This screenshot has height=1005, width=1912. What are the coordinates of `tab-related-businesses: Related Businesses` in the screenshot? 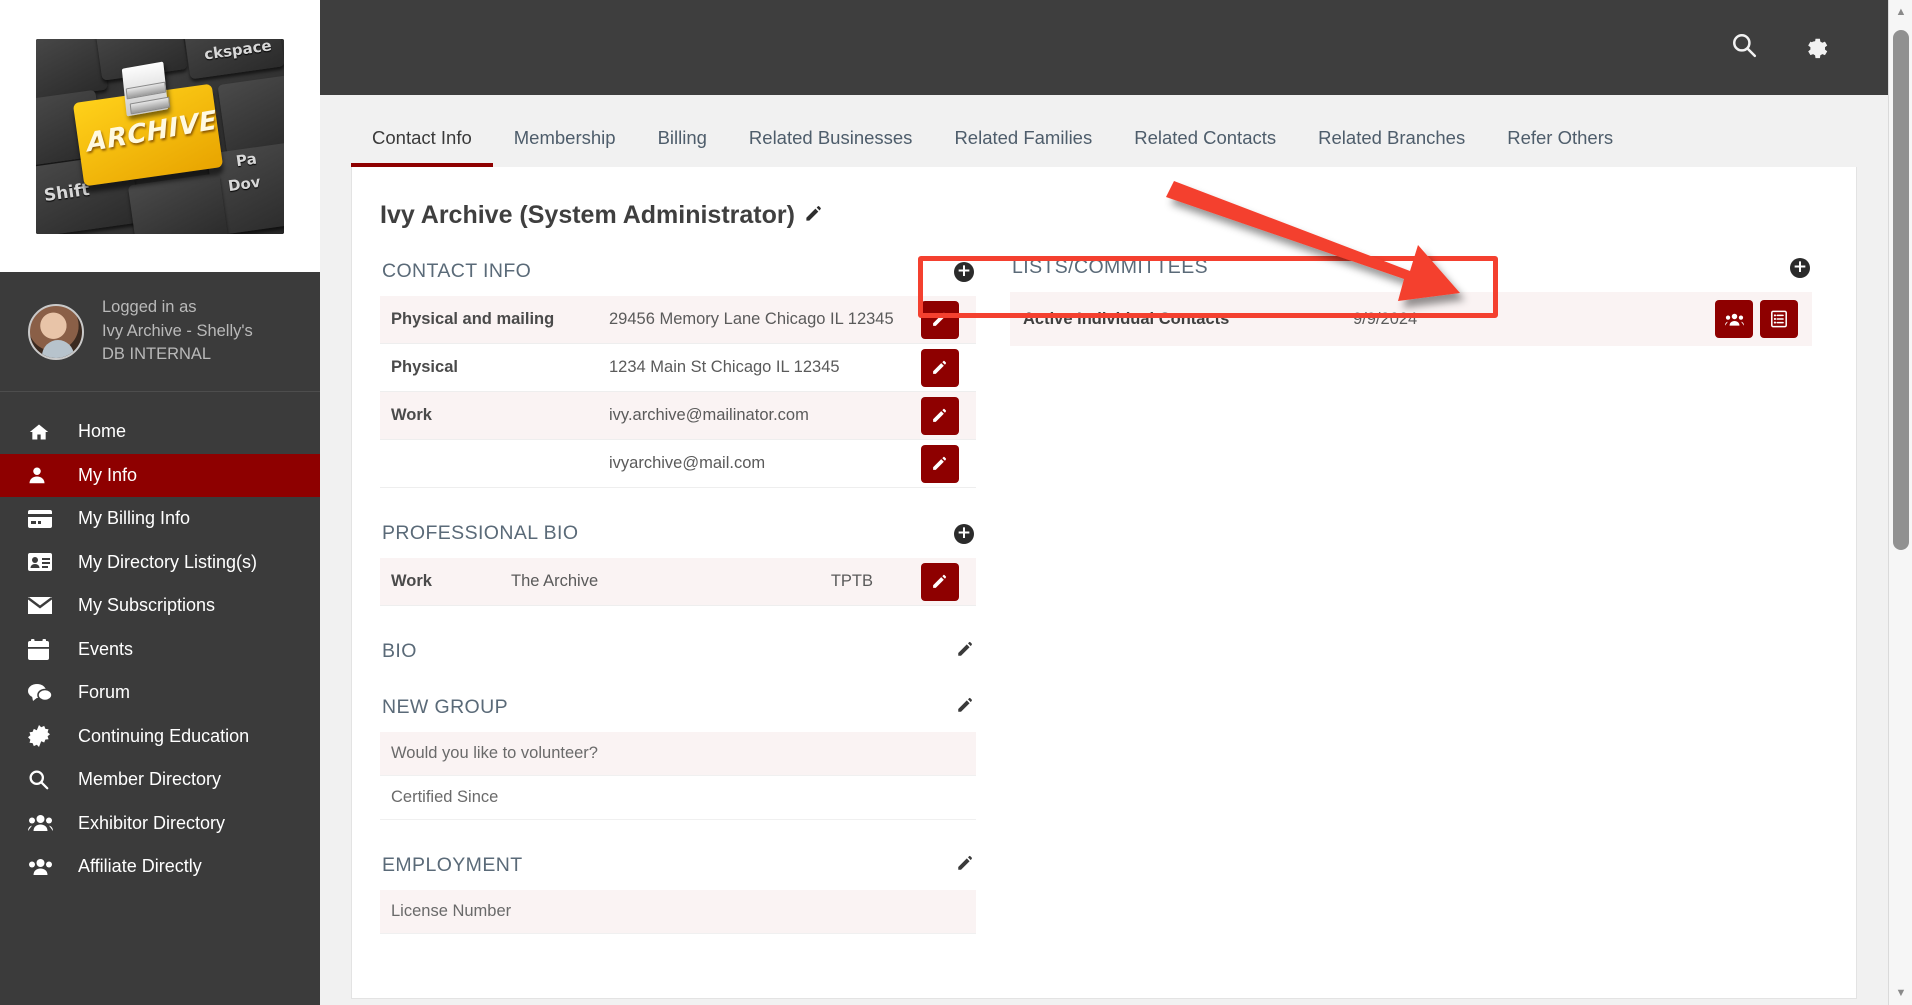 It's located at (831, 147).